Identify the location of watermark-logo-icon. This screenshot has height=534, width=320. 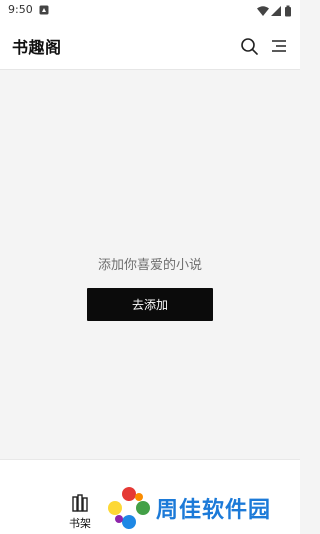
(129, 508).